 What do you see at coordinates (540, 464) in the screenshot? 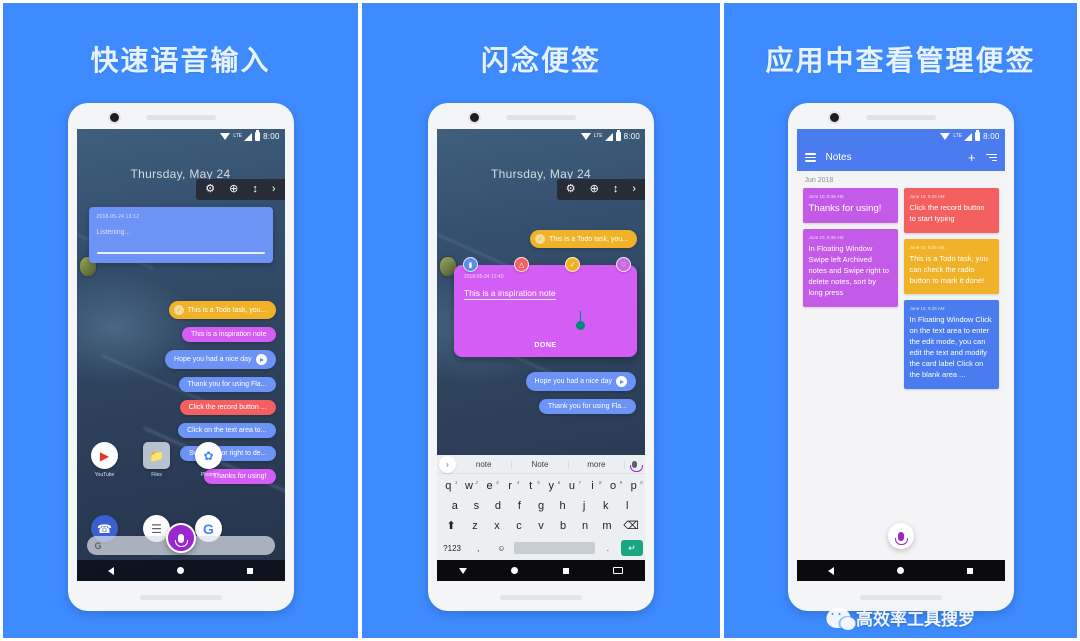
I see `suggestion-2: Note` at bounding box center [540, 464].